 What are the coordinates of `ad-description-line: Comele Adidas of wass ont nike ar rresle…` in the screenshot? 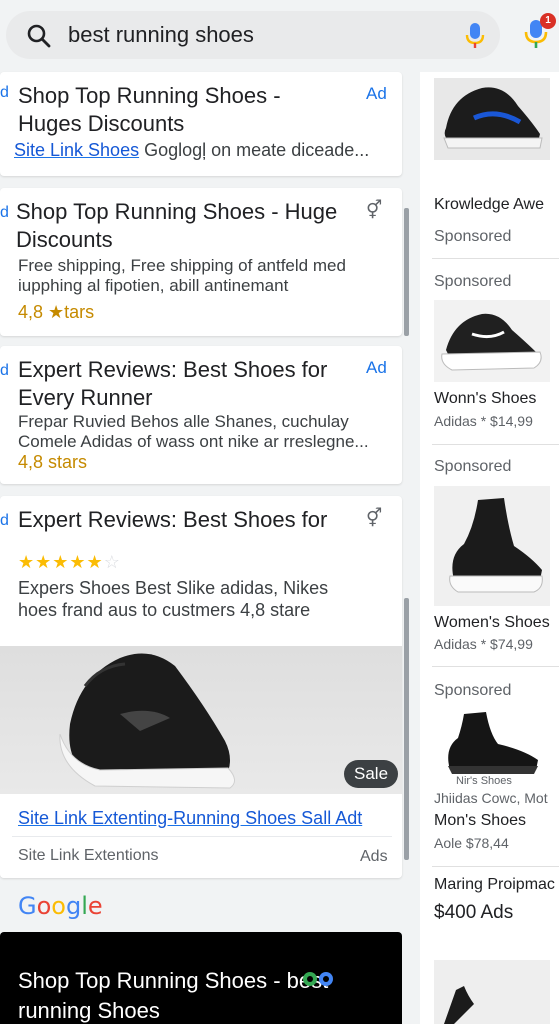 It's located at (193, 441).